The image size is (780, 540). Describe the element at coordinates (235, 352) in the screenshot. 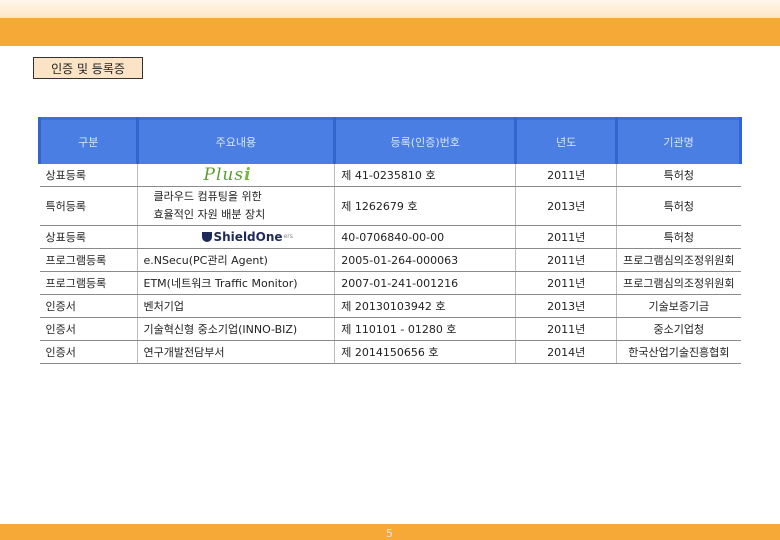

I see `cell-content: 연구개발전담부서` at that location.